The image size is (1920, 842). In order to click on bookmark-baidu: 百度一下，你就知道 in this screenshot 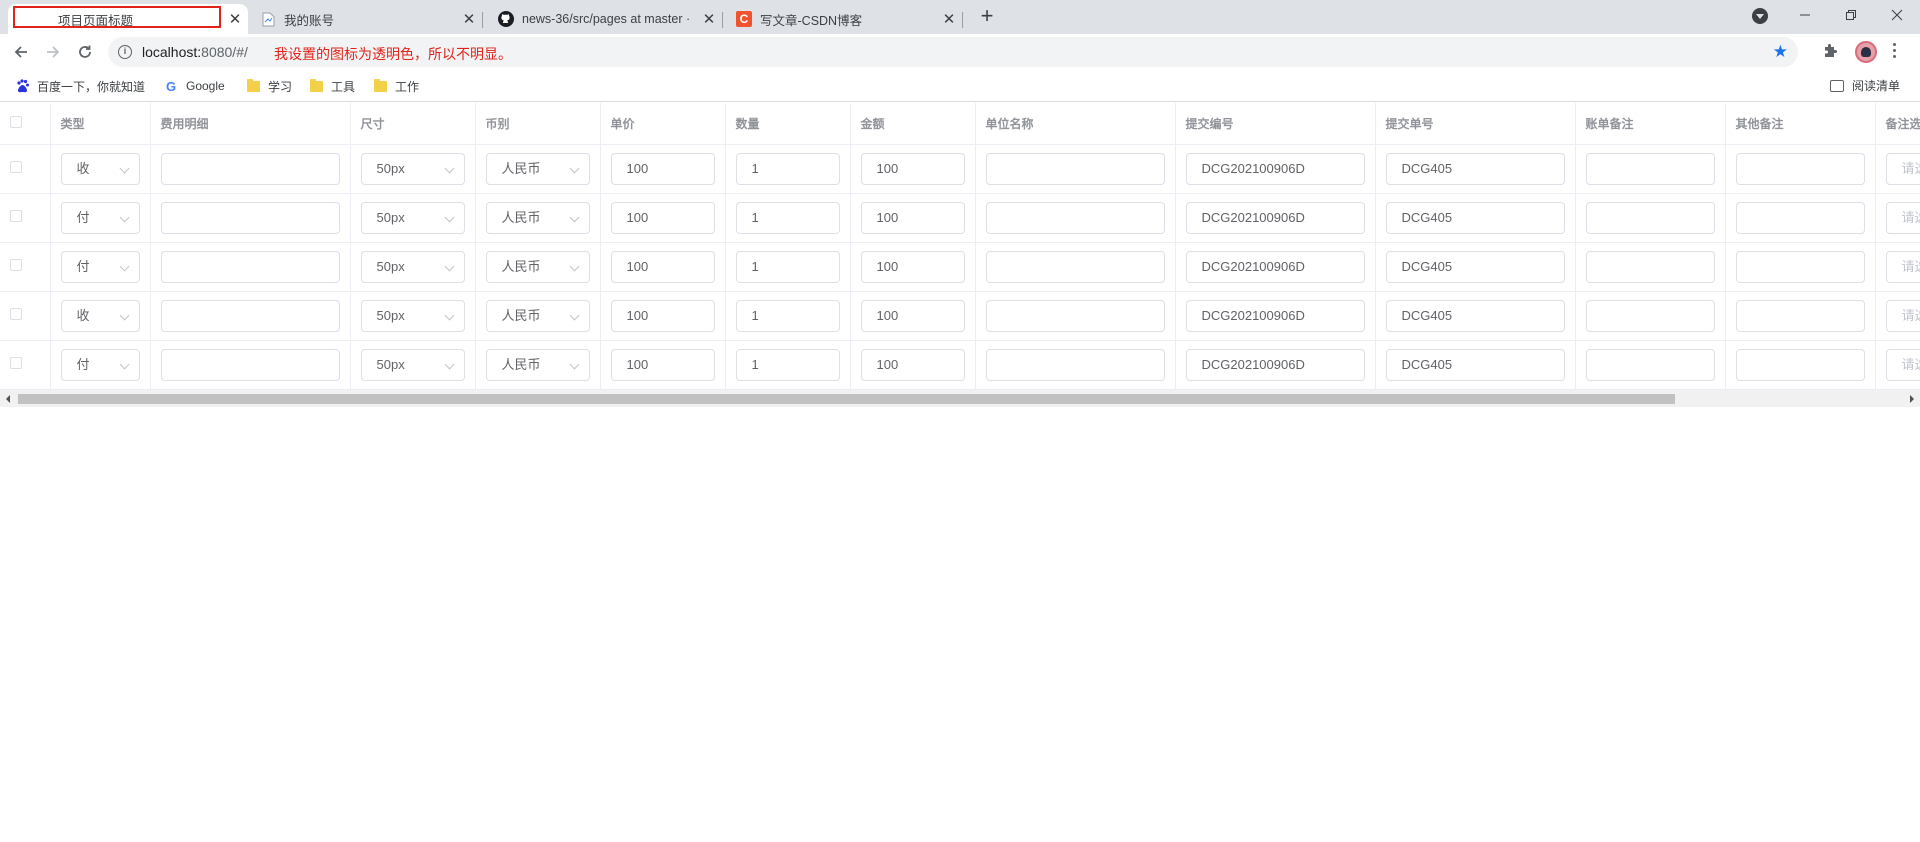, I will do `click(80, 86)`.